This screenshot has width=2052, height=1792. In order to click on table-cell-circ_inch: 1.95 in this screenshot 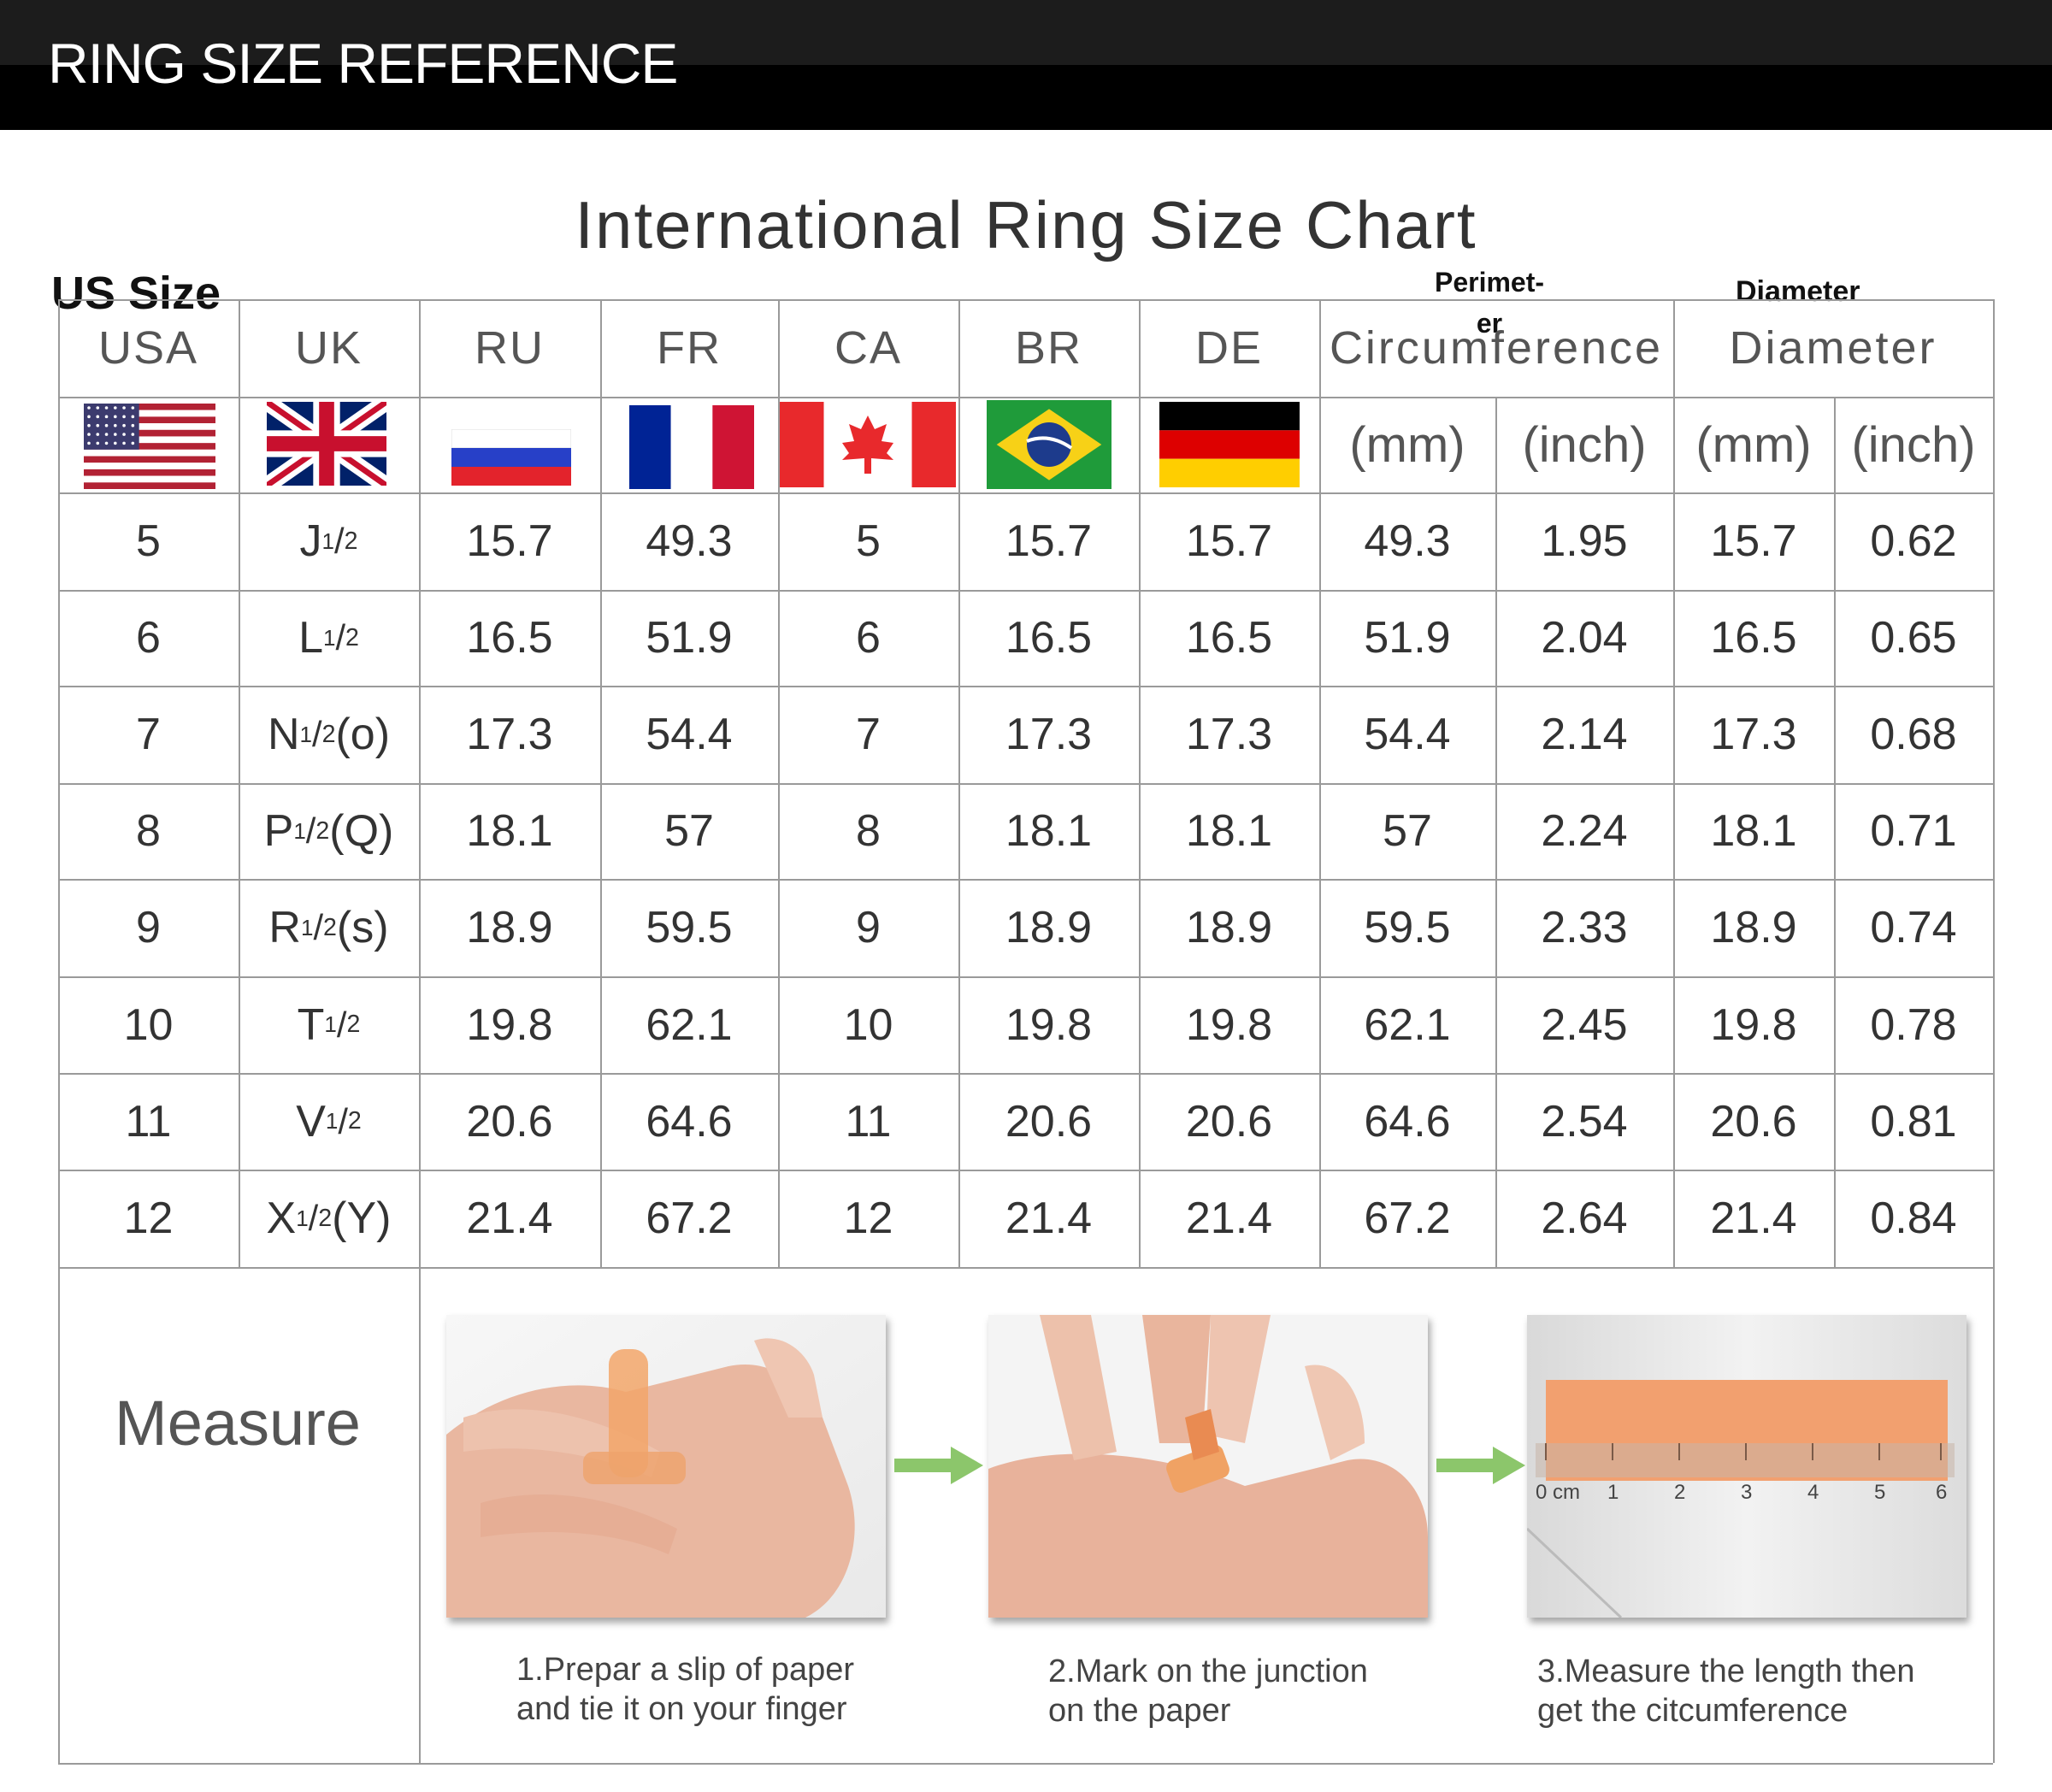, I will do `click(1584, 541)`.